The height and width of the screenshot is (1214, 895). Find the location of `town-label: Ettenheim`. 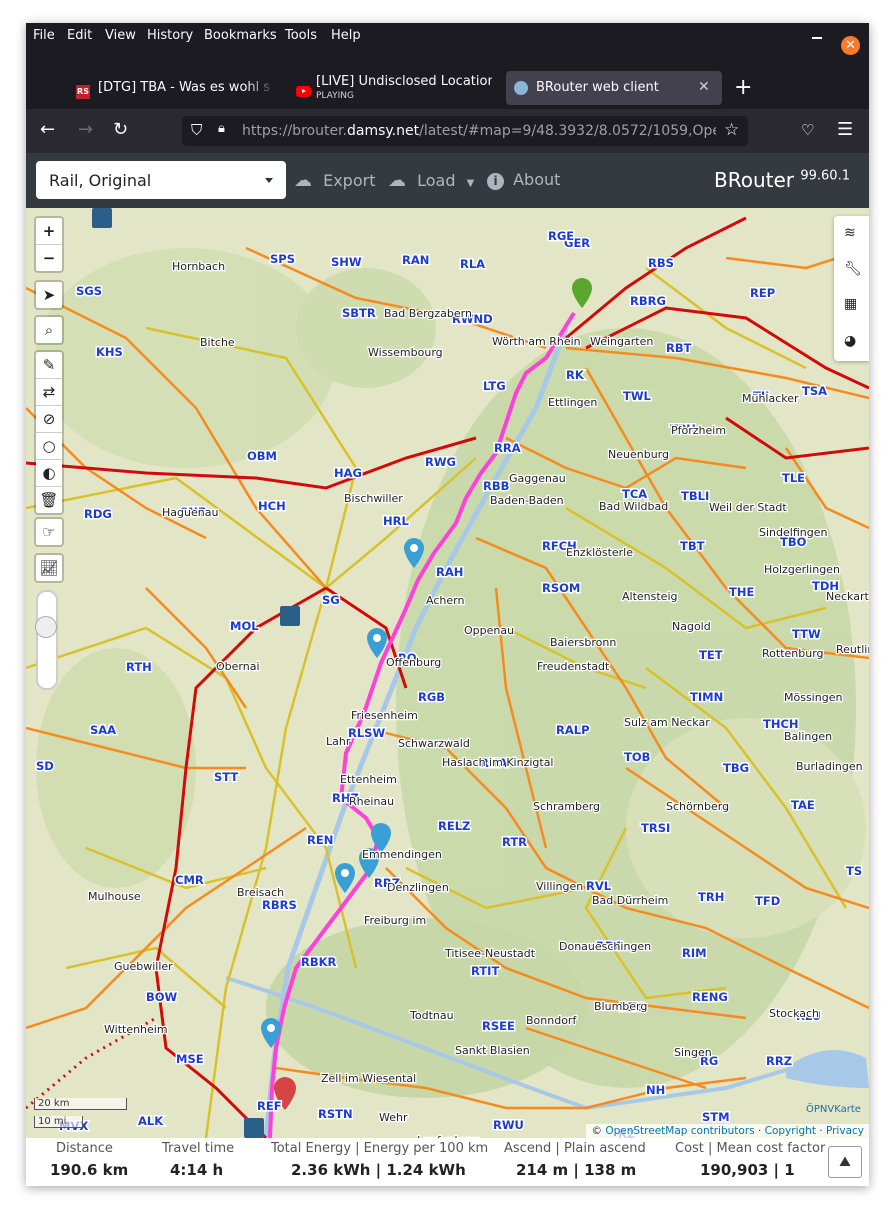

town-label: Ettenheim is located at coordinates (368, 779).